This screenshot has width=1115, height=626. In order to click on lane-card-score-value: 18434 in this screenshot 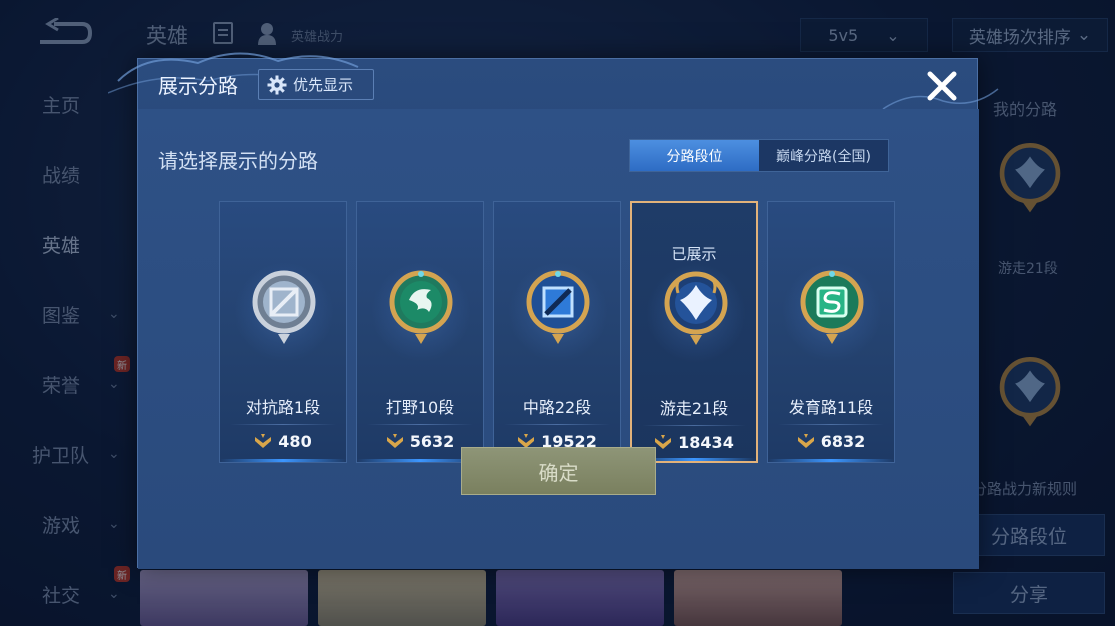, I will do `click(706, 442)`.